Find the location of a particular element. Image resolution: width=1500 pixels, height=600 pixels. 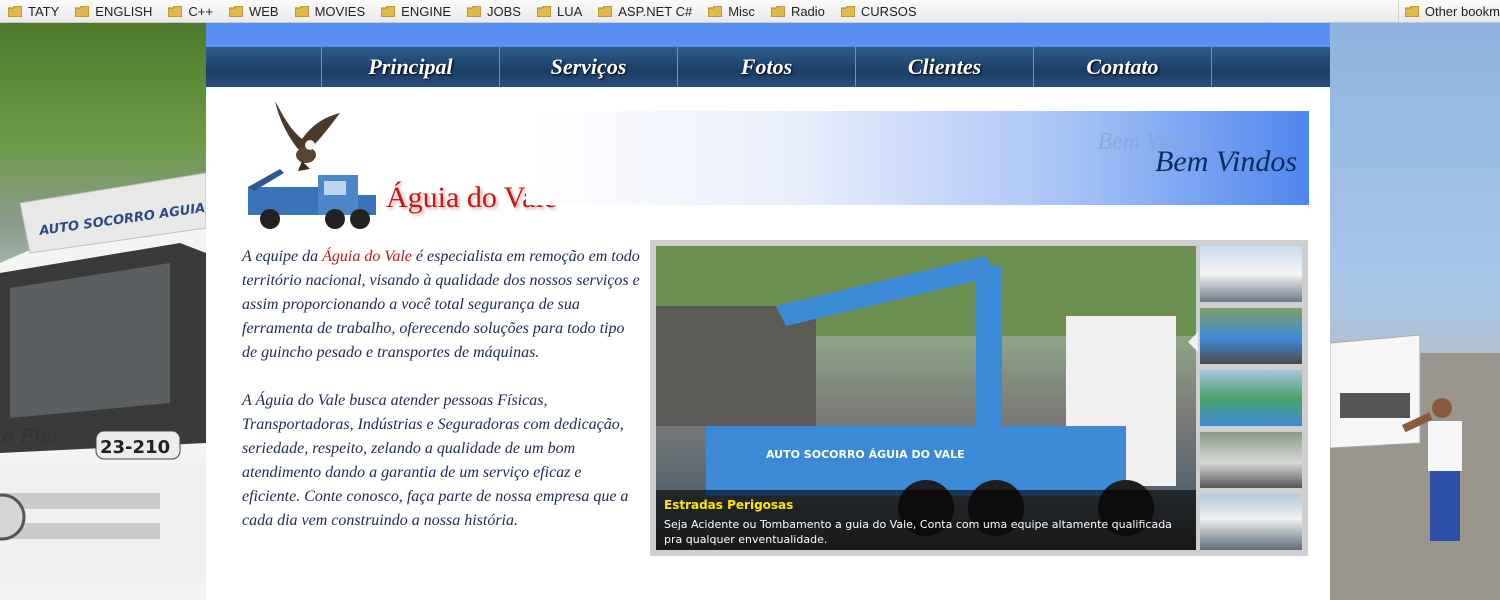

bookmark-radio: Radio is located at coordinates (797, 11).